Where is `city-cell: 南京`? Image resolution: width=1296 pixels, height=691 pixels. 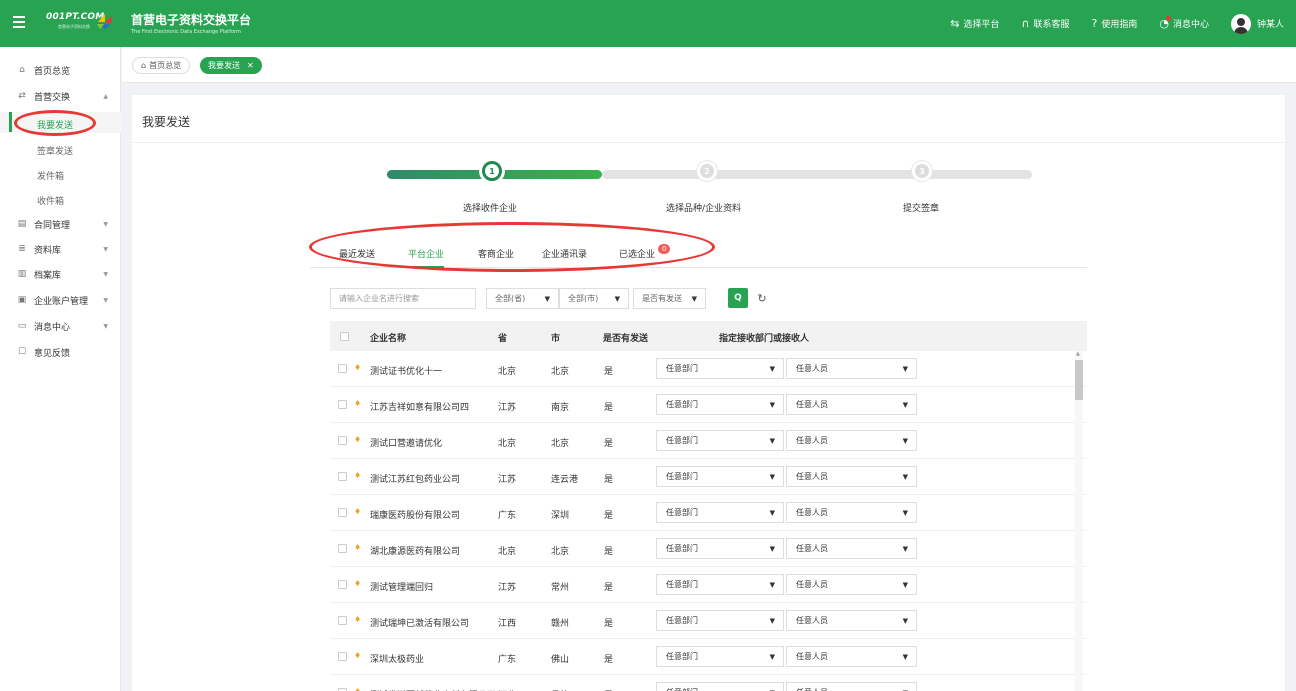
city-cell: 南京 is located at coordinates (560, 408).